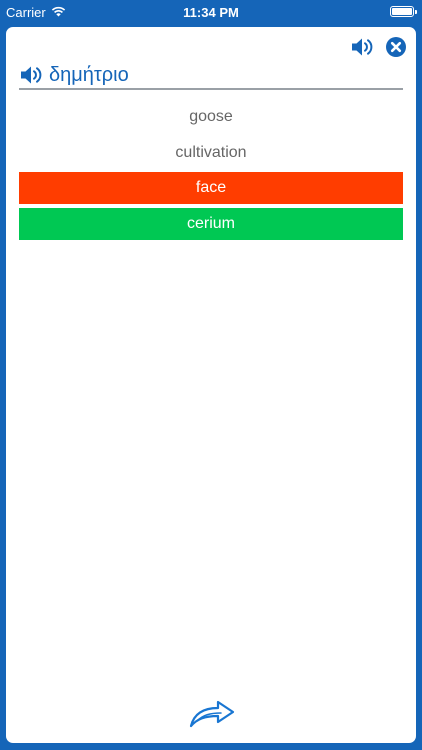 The height and width of the screenshot is (750, 422). What do you see at coordinates (211, 117) in the screenshot?
I see `answer-option-goose: goose` at bounding box center [211, 117].